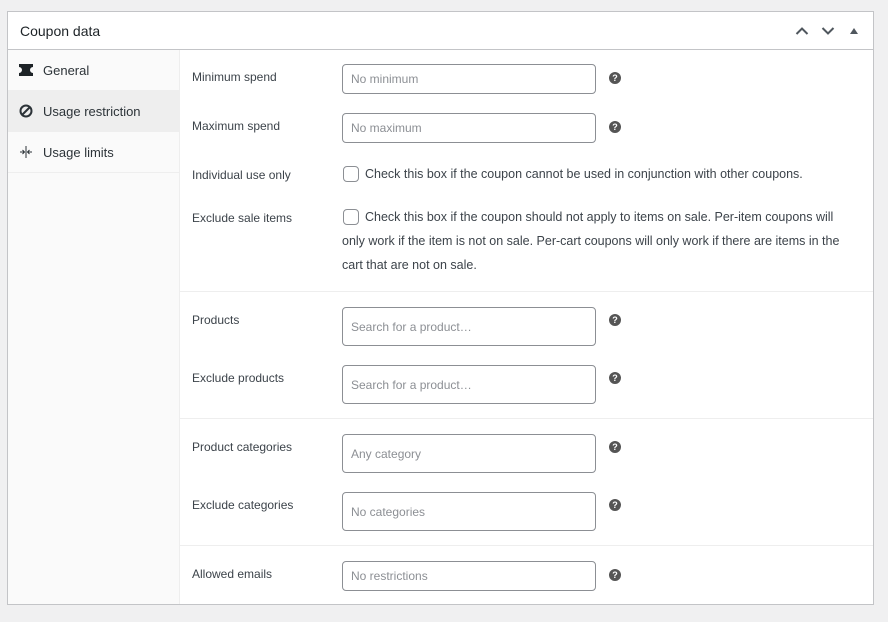 This screenshot has height=622, width=888. What do you see at coordinates (469, 453) in the screenshot?
I see `product-categories-input` at bounding box center [469, 453].